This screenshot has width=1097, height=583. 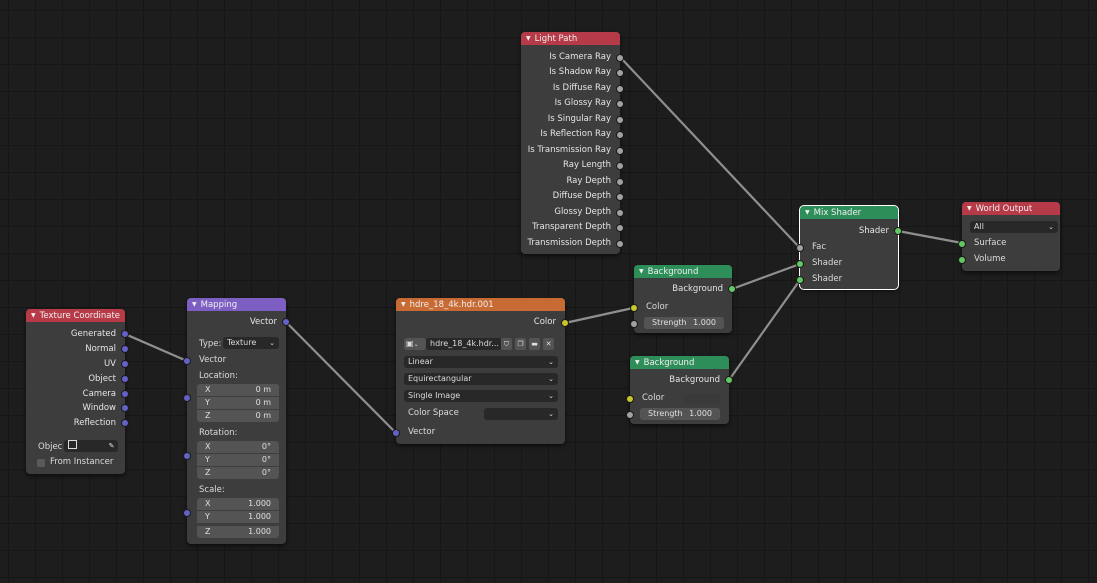 I want to click on link-camera-ray-to-fac, so click(x=710, y=152).